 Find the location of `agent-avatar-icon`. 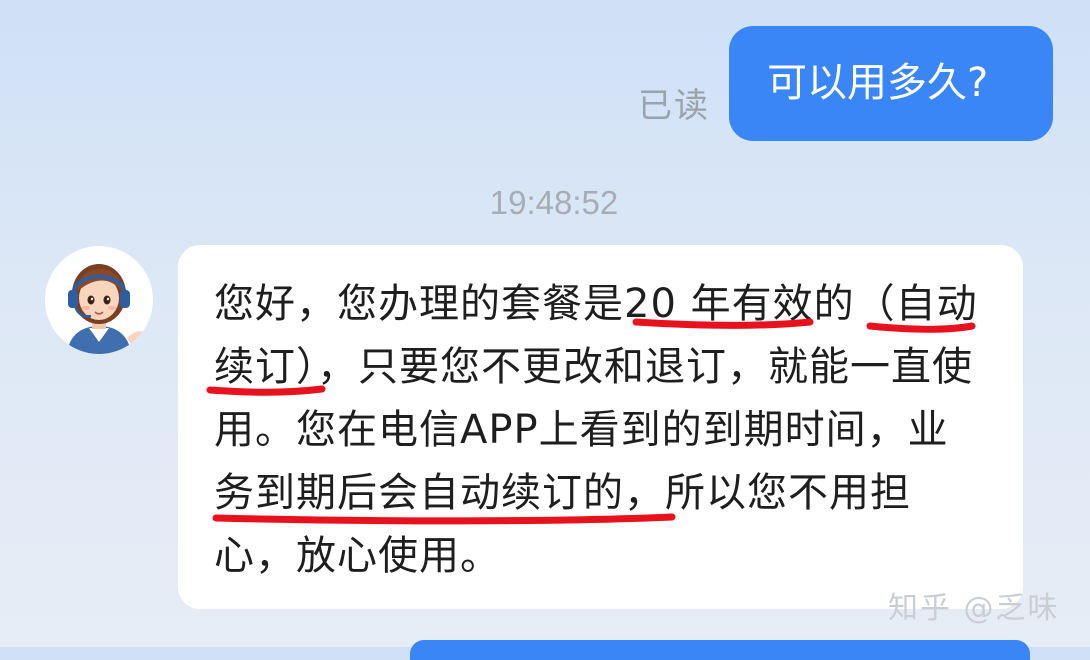

agent-avatar-icon is located at coordinates (99, 300).